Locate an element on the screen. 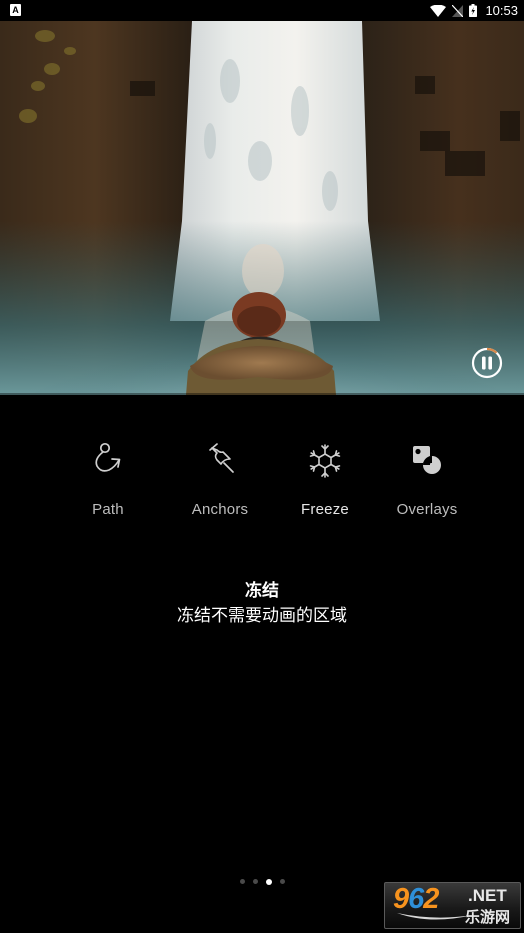 This screenshot has height=933, width=524. pause-button is located at coordinates (487, 363).